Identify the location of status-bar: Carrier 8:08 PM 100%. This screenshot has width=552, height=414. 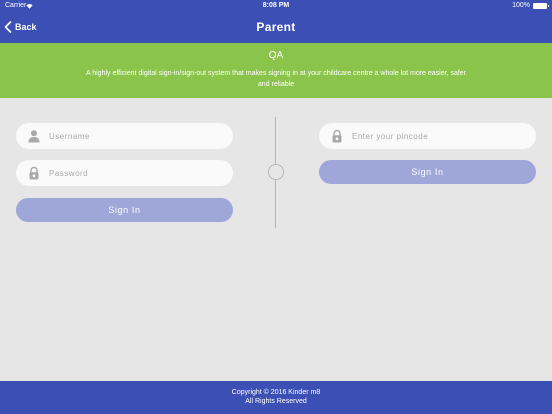
(276, 6).